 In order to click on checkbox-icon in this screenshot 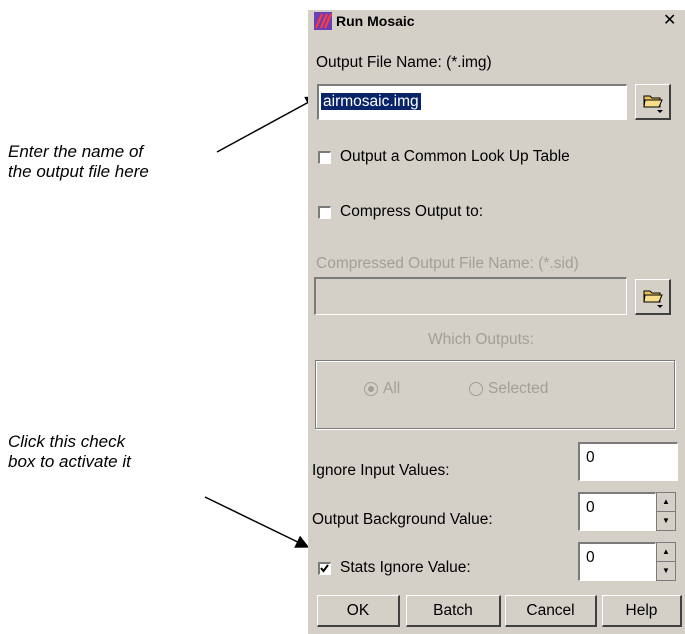, I will do `click(324, 568)`.